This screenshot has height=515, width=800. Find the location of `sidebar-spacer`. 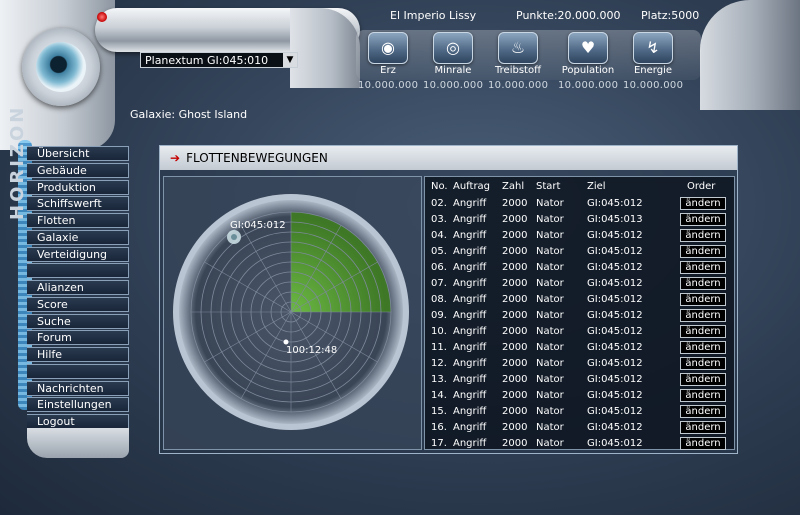

sidebar-spacer is located at coordinates (78, 271).